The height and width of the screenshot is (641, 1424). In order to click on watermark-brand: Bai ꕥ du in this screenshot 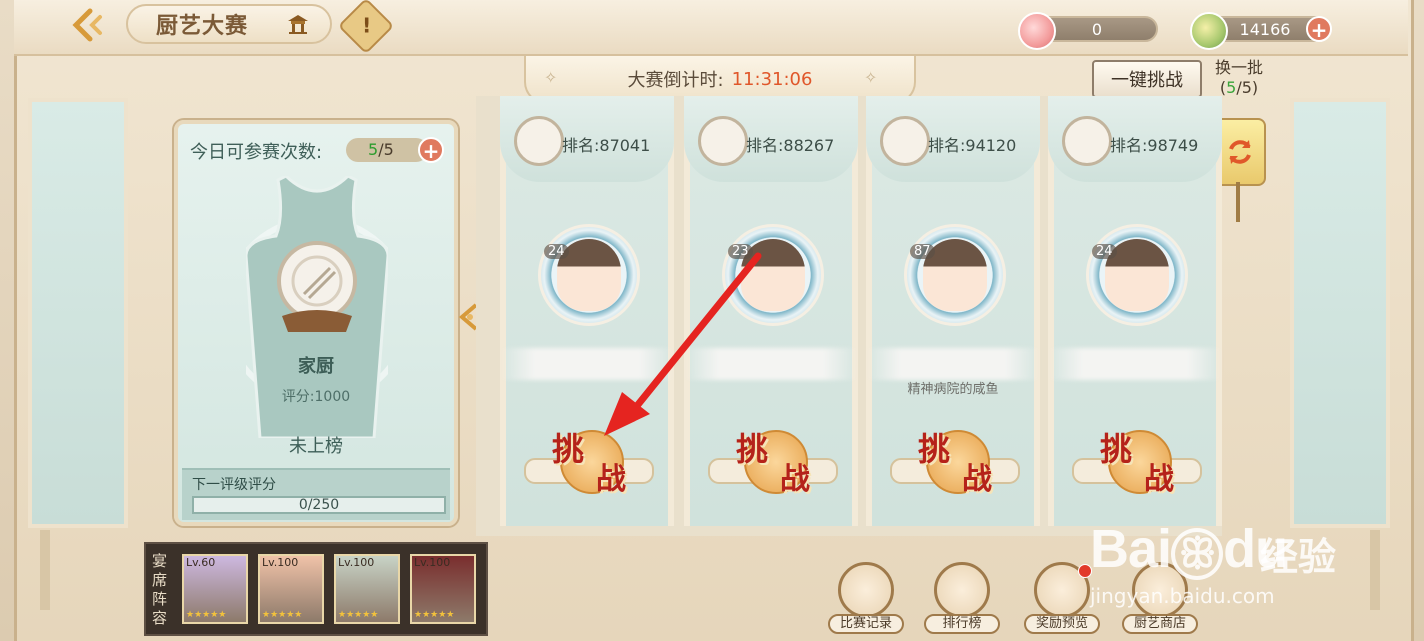, I will do `click(1189, 549)`.